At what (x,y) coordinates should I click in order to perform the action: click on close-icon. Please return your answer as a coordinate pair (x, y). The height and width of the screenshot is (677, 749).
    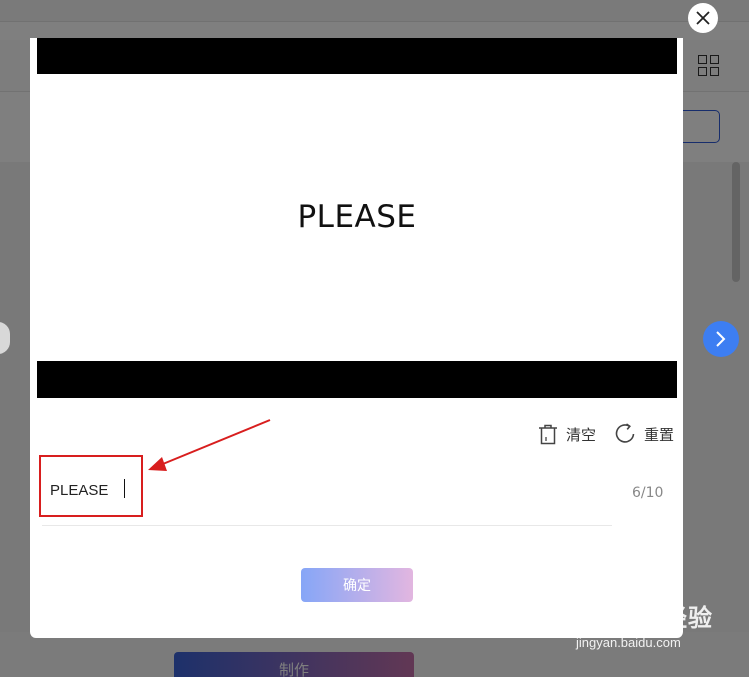
    Looking at the image, I should click on (703, 18).